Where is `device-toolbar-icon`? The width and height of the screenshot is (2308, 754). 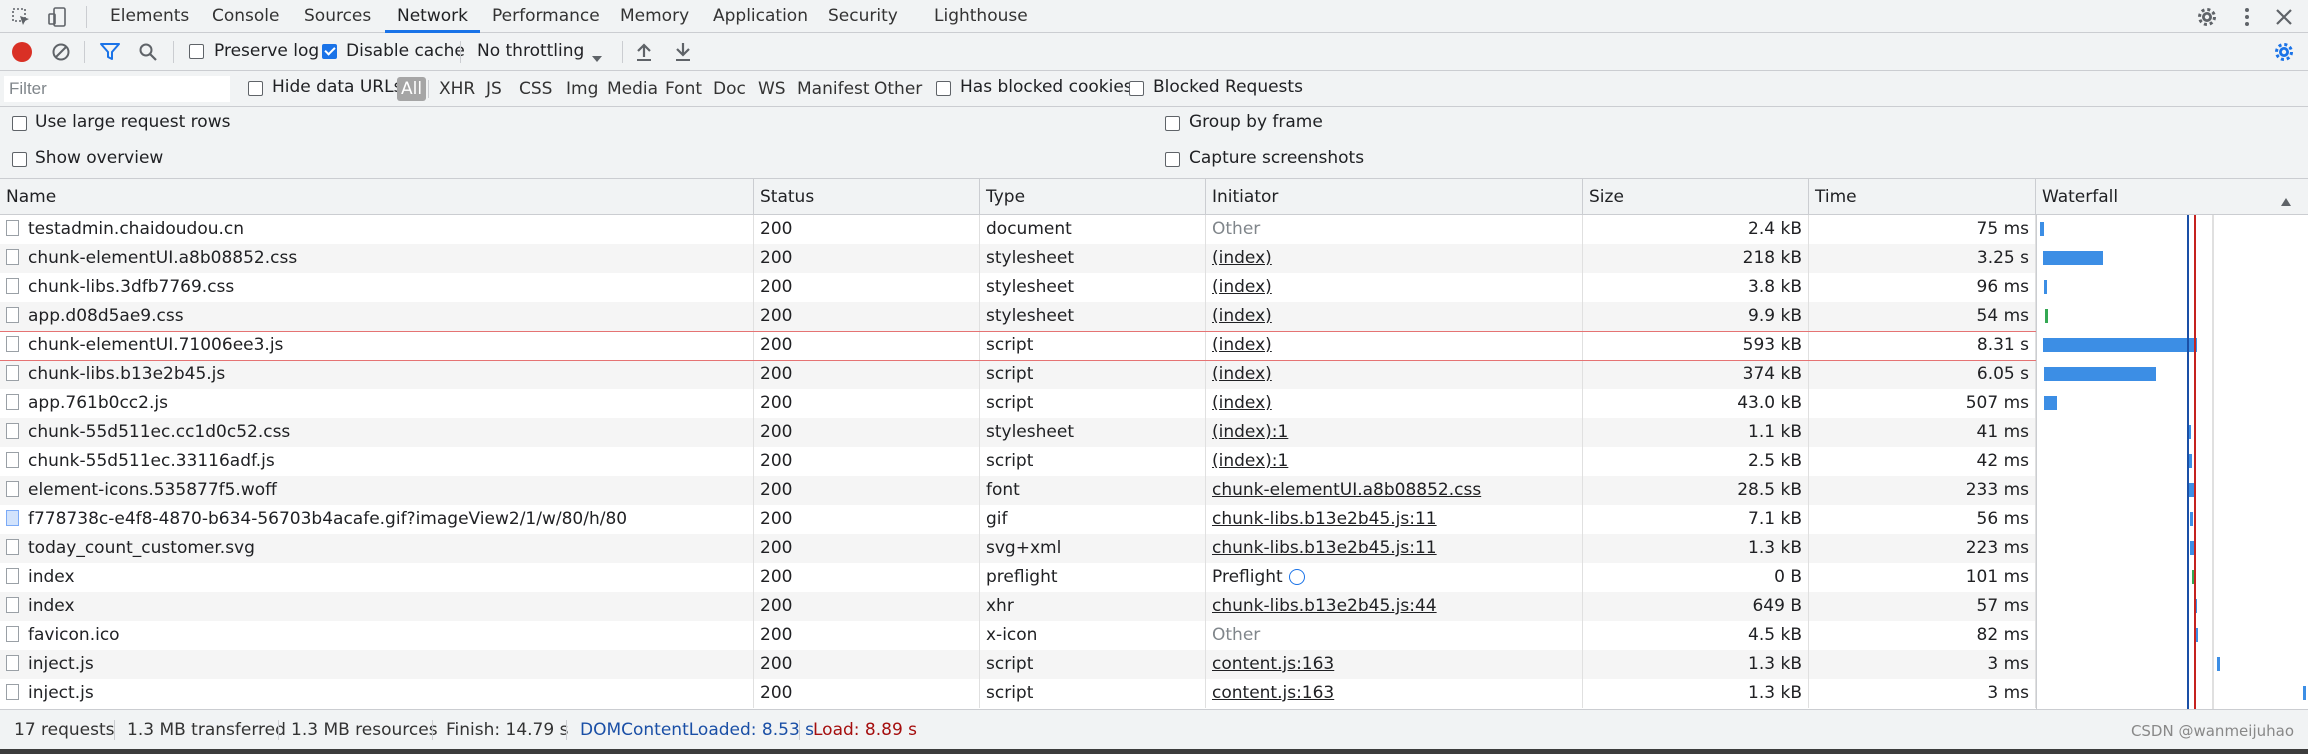
device-toolbar-icon is located at coordinates (58, 17).